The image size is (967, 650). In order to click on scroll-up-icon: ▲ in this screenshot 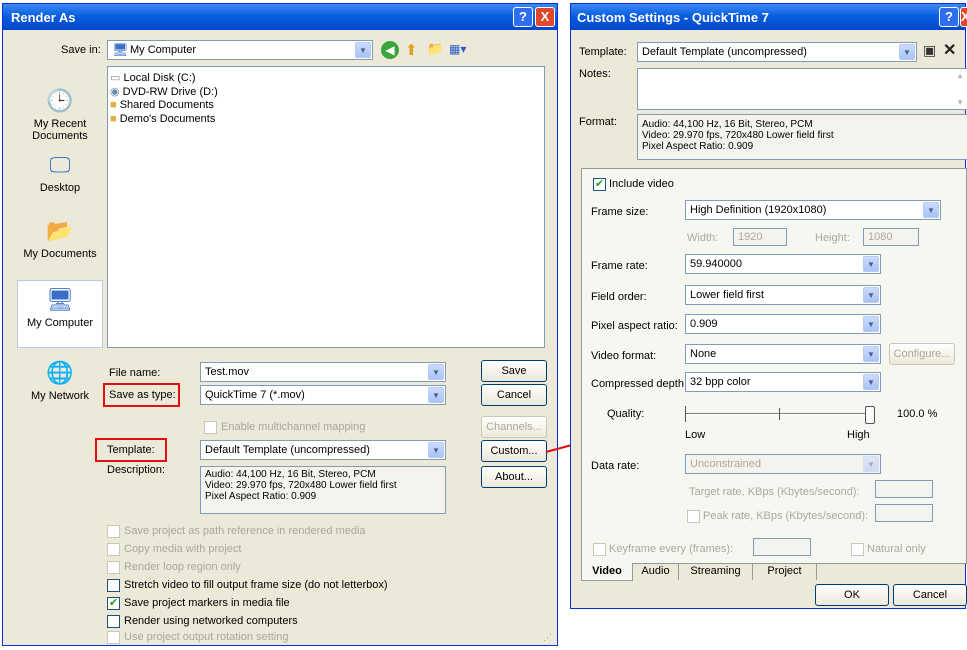, I will do `click(960, 75)`.